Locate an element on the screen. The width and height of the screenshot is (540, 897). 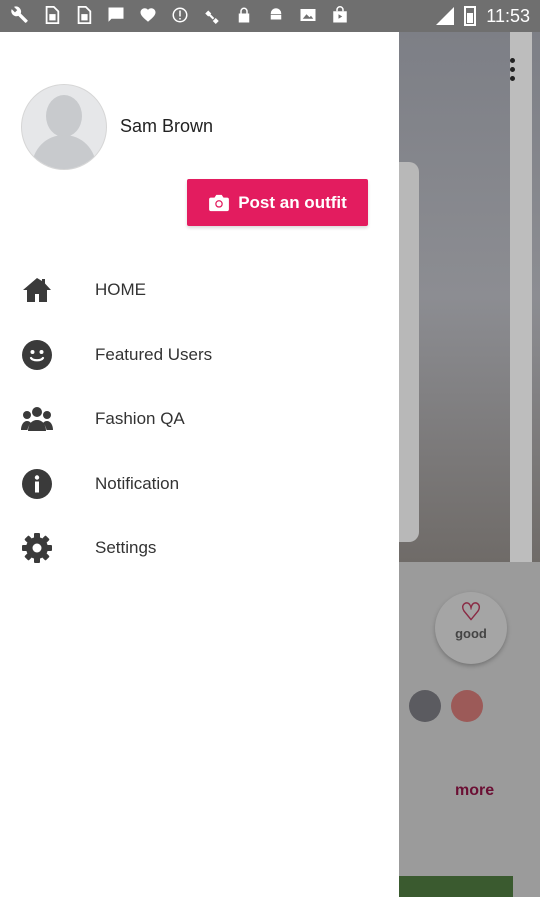
camera-icon is located at coordinates (219, 202).